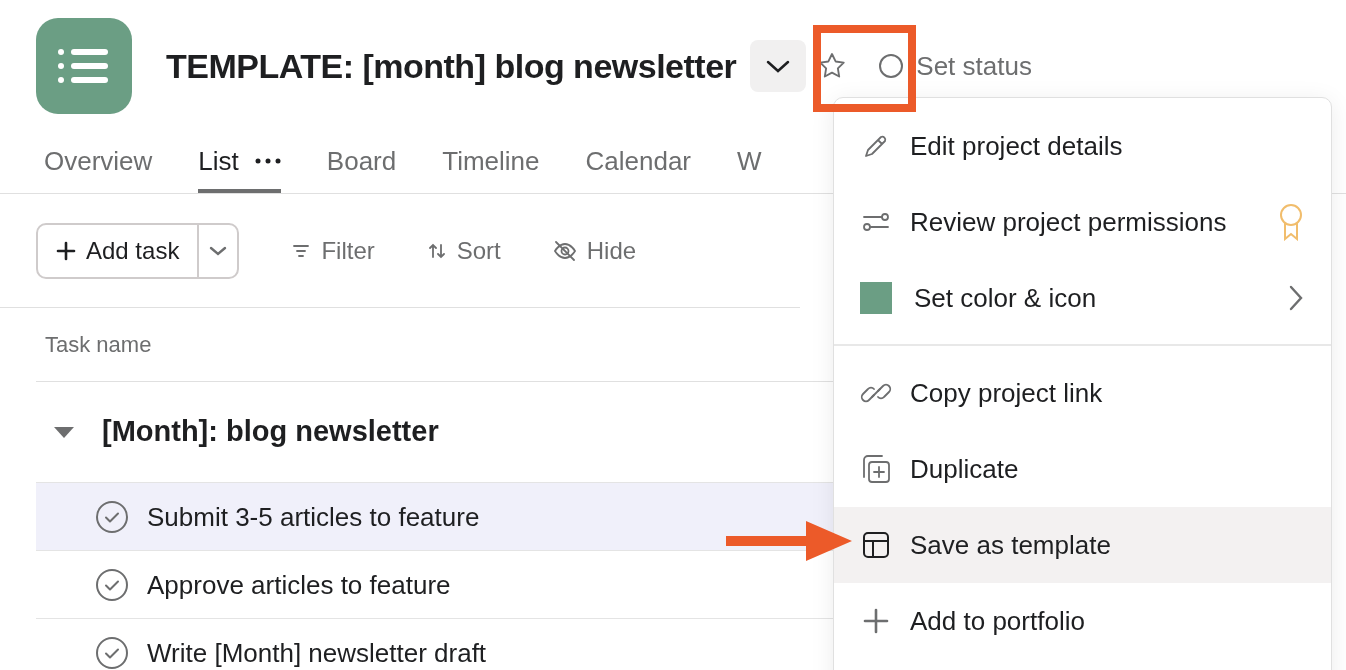 The height and width of the screenshot is (670, 1346). I want to click on menu-item-label: Review project permissions, so click(1068, 222).